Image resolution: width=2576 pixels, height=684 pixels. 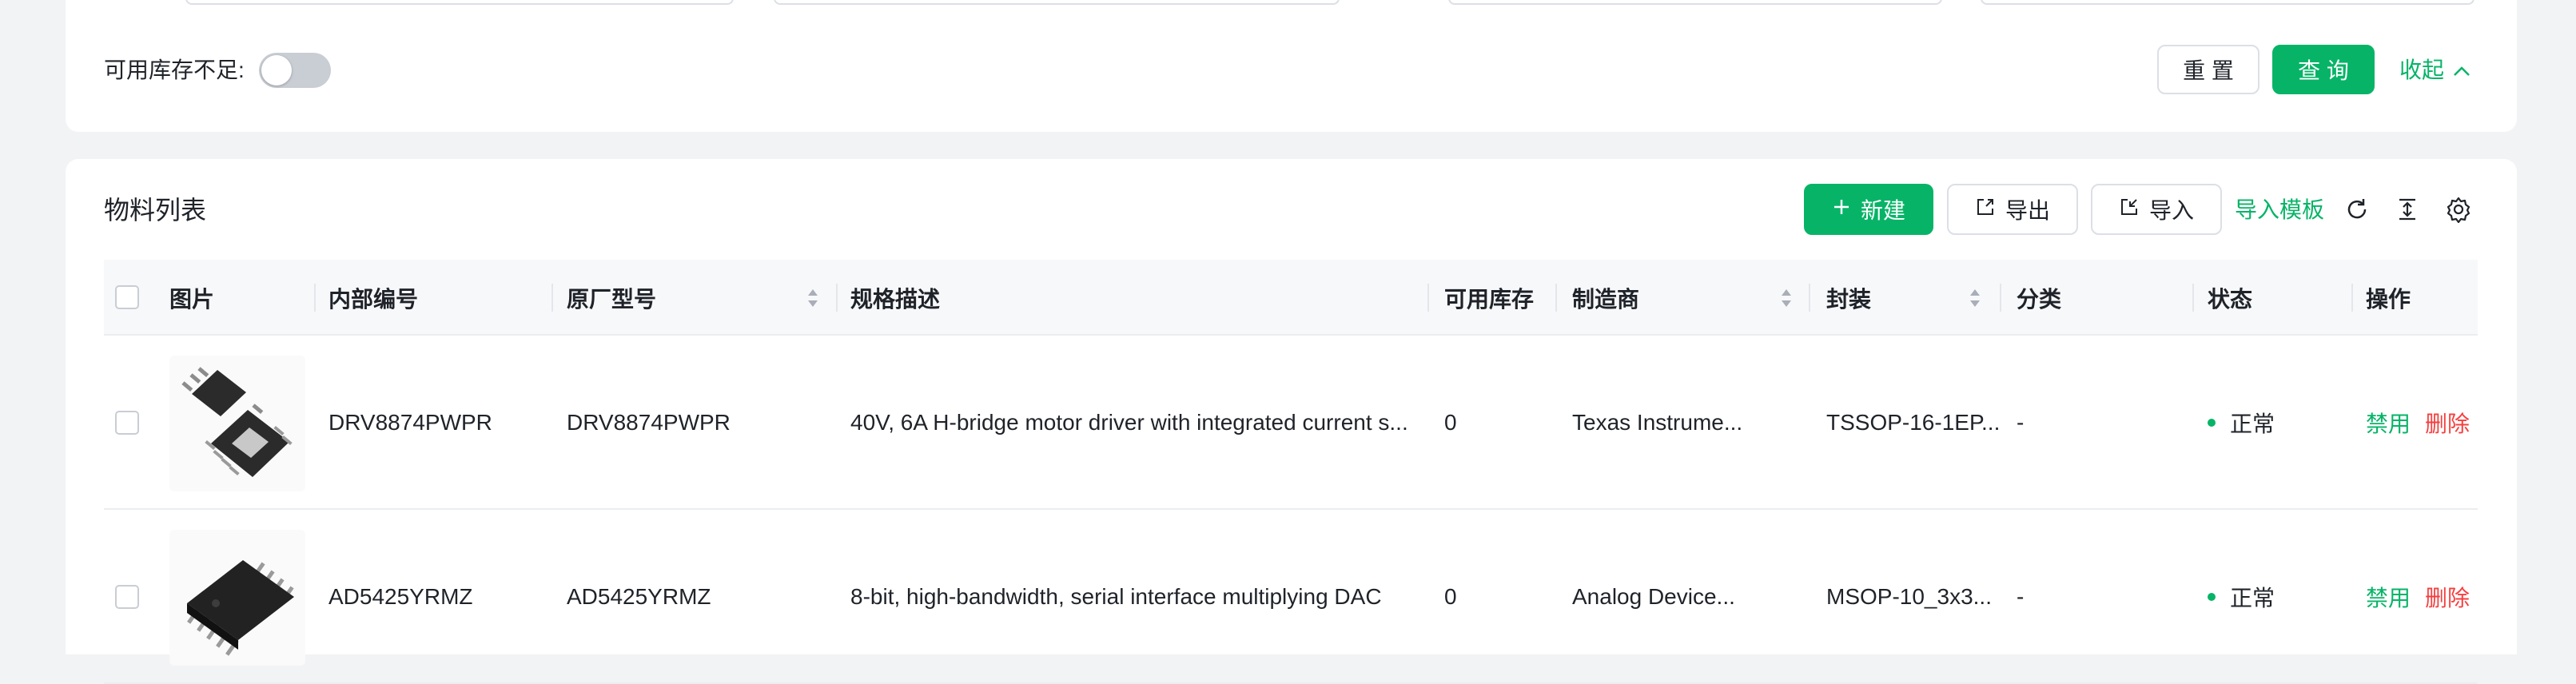 What do you see at coordinates (2171, 211) in the screenshot?
I see `import-button-label: 导入` at bounding box center [2171, 211].